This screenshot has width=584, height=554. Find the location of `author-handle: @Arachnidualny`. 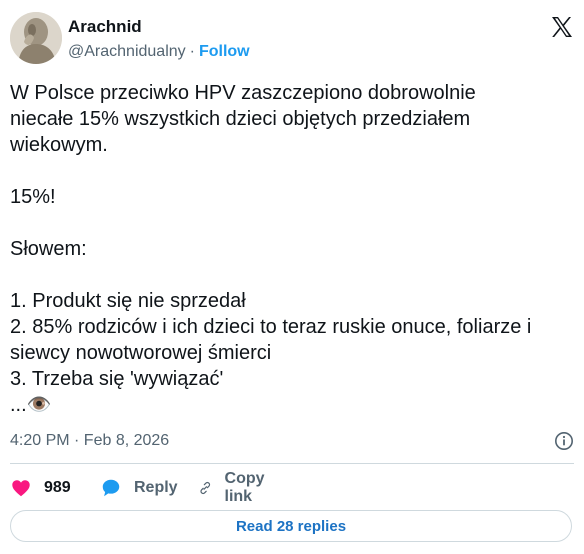

author-handle: @Arachnidualny is located at coordinates (127, 51).